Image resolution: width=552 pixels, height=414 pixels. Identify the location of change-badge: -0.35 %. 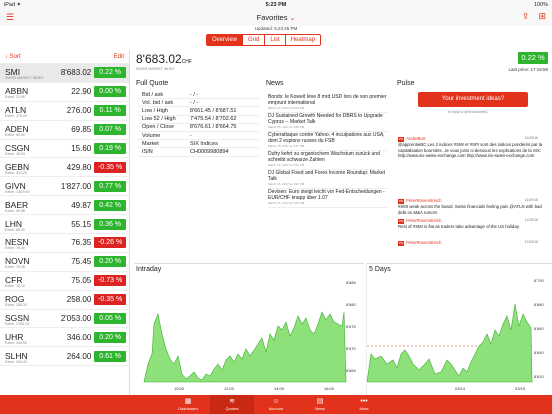
(110, 300).